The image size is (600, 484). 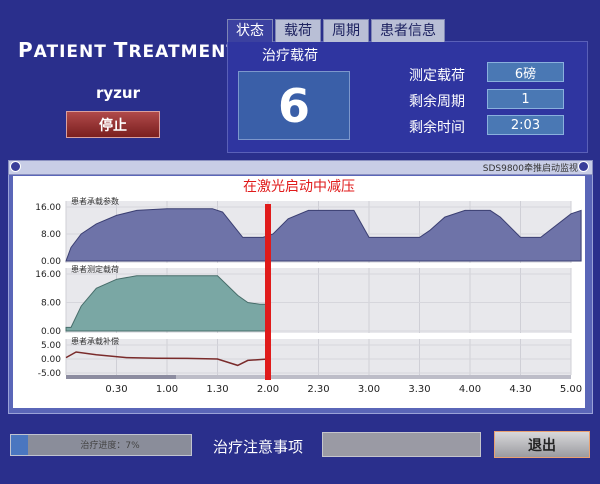 What do you see at coordinates (15, 166) in the screenshot?
I see `chart-left-knob-icon` at bounding box center [15, 166].